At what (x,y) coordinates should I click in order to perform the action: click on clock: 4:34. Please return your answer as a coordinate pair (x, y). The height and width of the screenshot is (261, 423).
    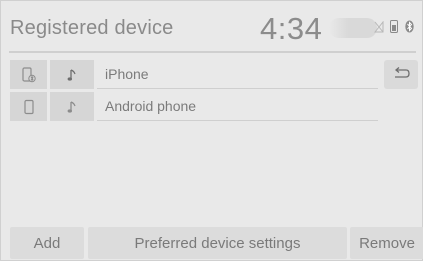
    Looking at the image, I should click on (291, 28).